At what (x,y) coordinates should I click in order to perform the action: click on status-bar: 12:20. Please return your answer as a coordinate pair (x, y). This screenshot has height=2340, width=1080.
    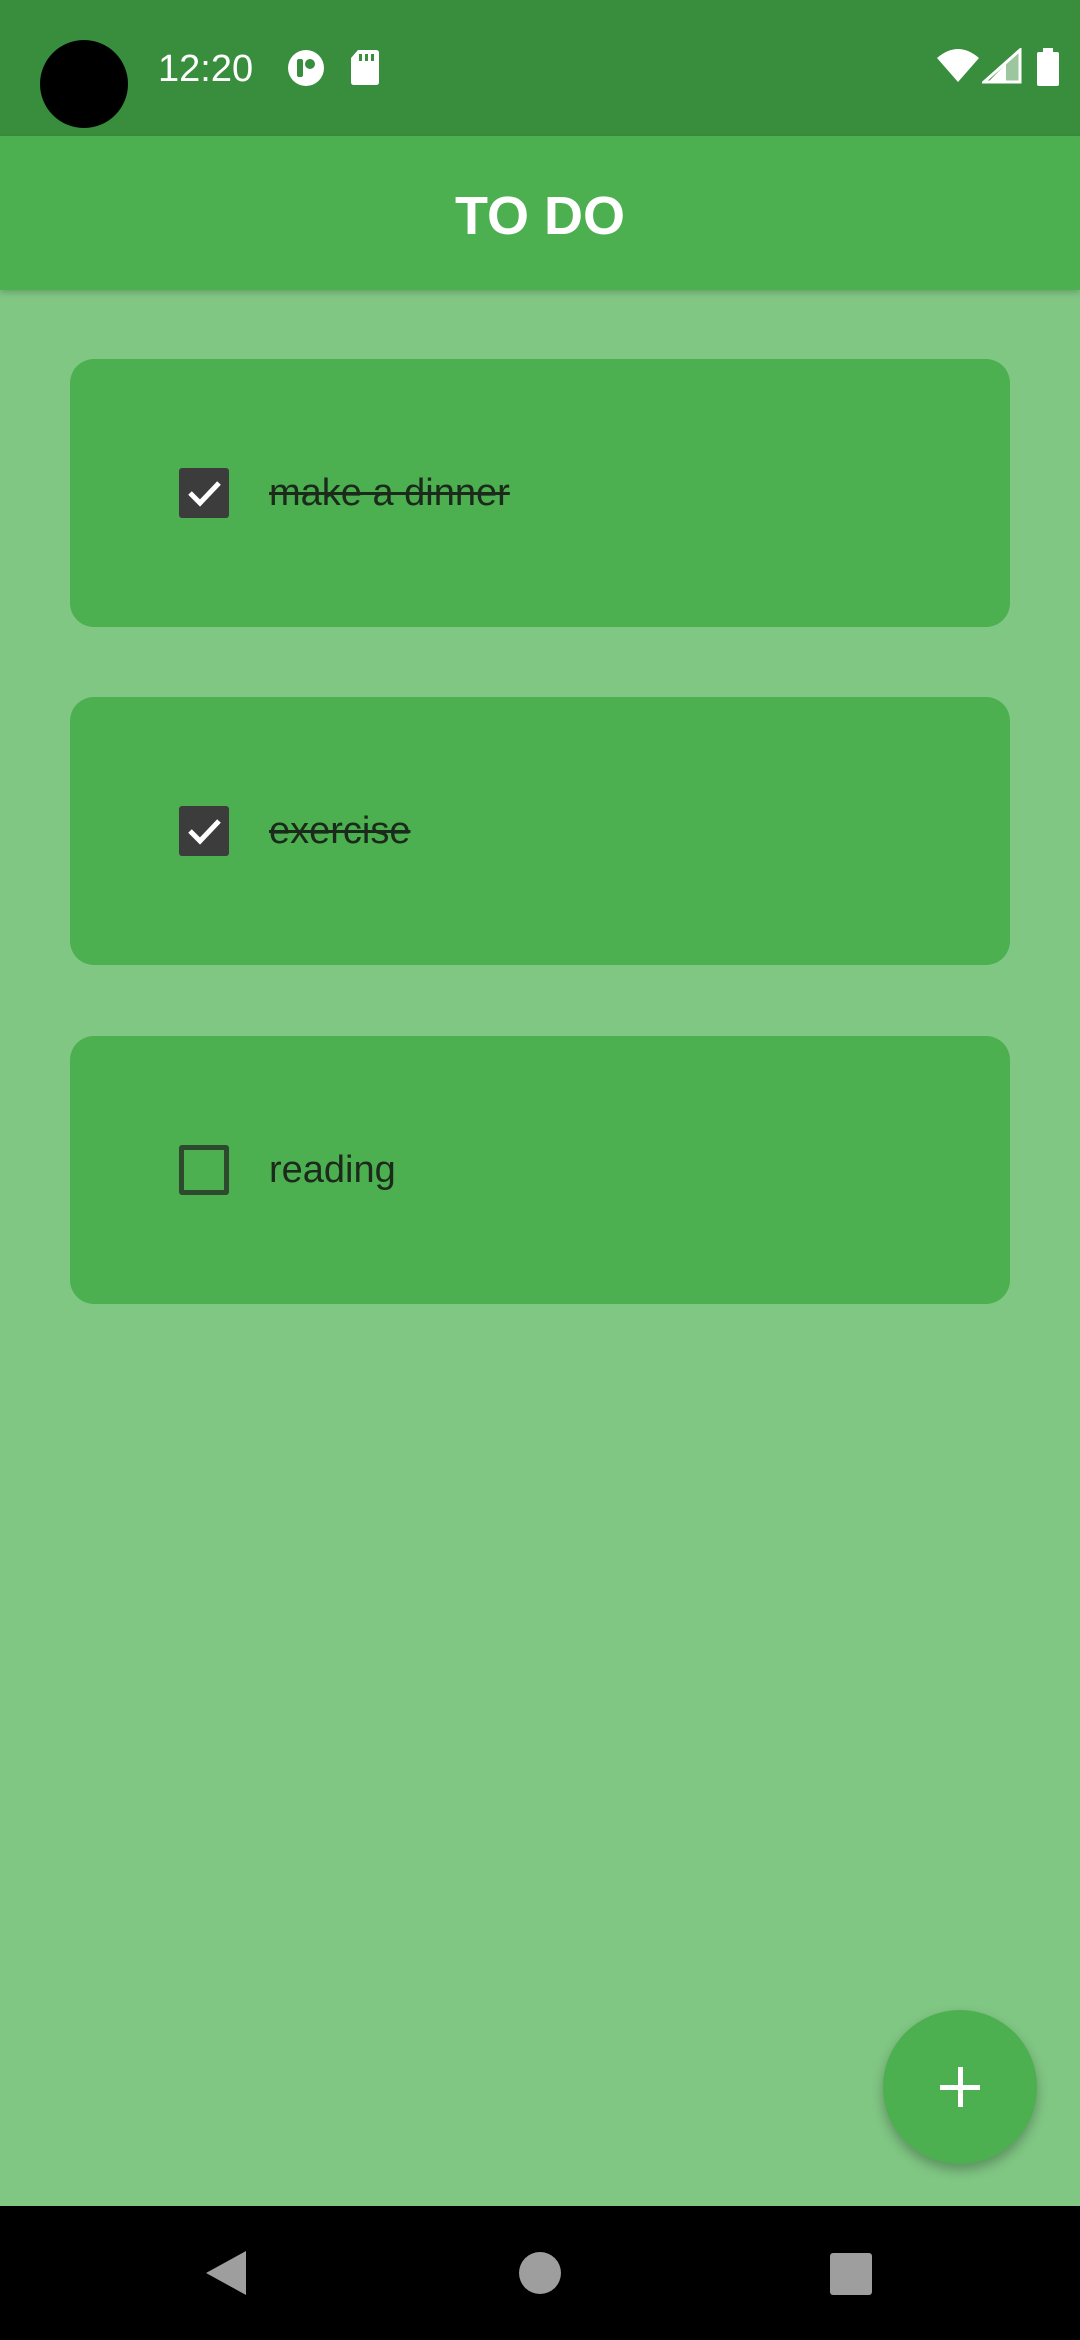
    Looking at the image, I should click on (540, 68).